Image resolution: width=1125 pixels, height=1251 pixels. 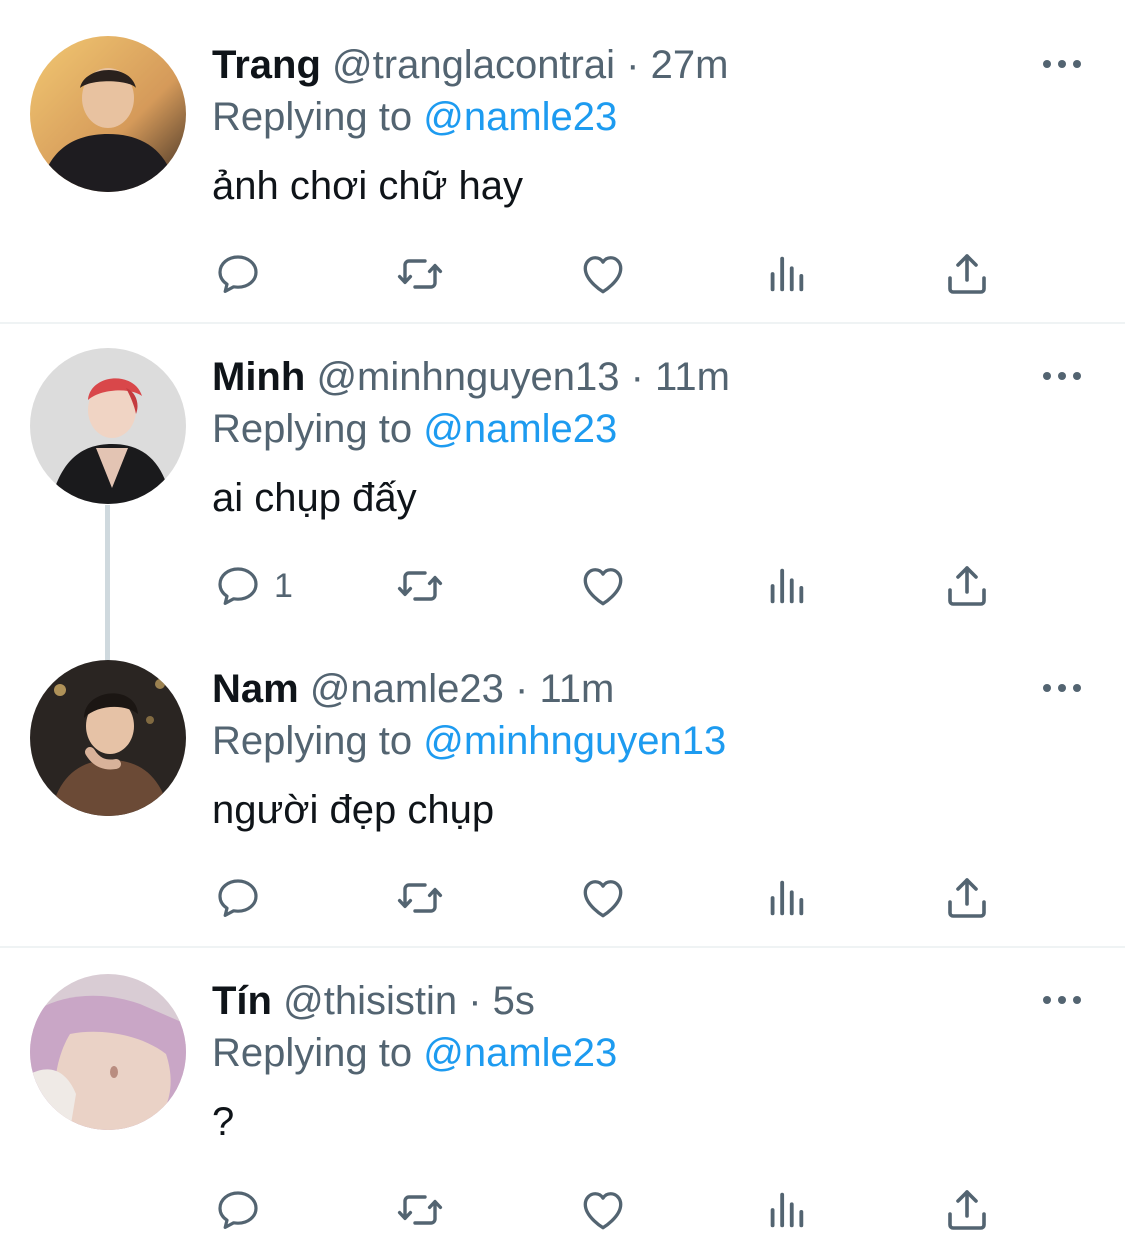 I want to click on timestamp: 27m, so click(x=690, y=65).